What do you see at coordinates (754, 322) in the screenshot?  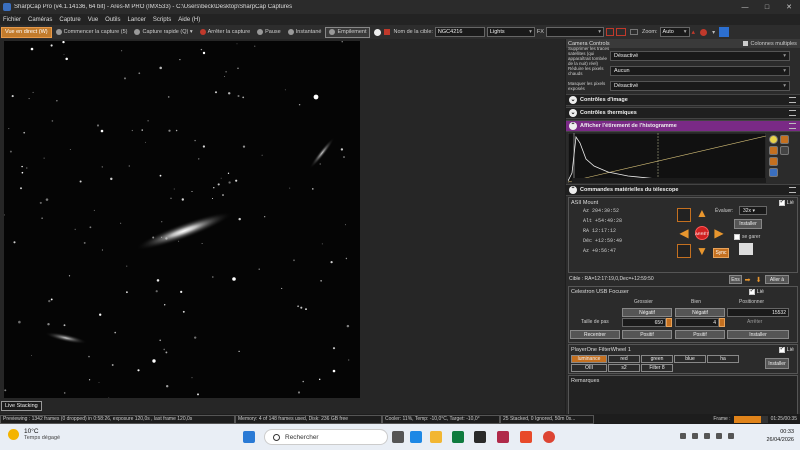 I see `focuser-stop-button: Arrêter` at bounding box center [754, 322].